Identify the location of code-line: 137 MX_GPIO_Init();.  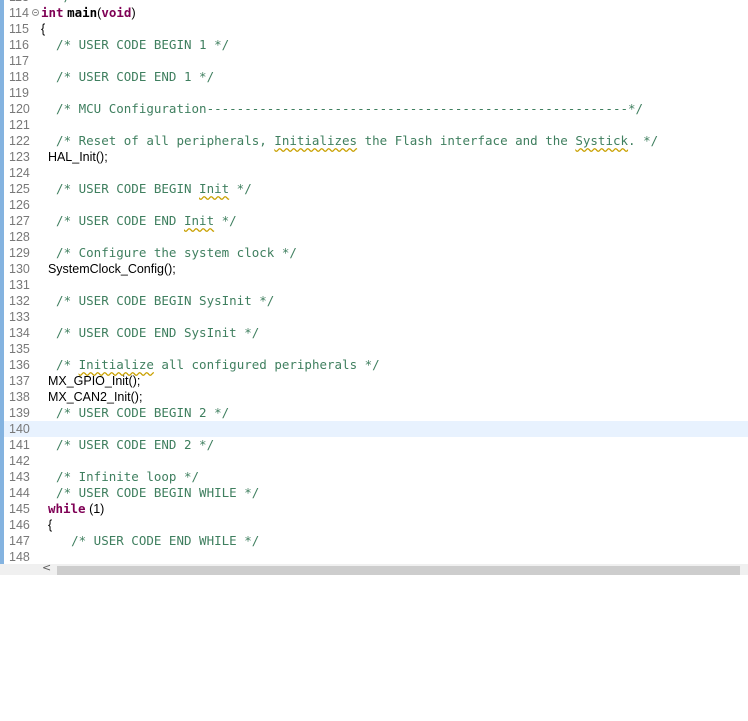
(374, 381).